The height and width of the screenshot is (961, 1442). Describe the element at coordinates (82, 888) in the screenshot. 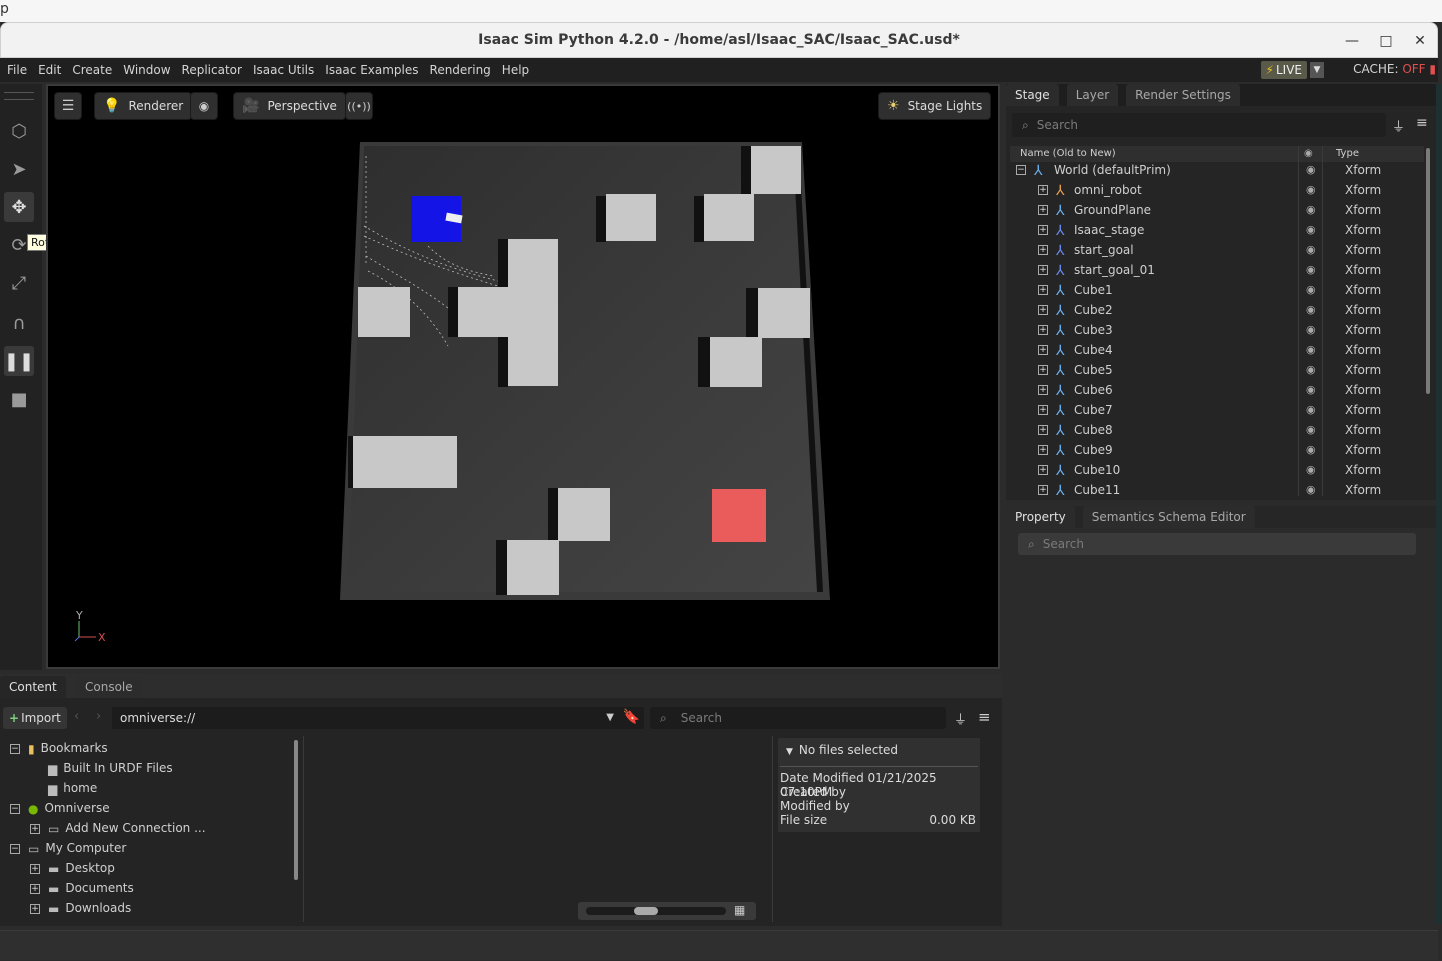

I see `tree-item-documents: + ▬ Documents` at that location.